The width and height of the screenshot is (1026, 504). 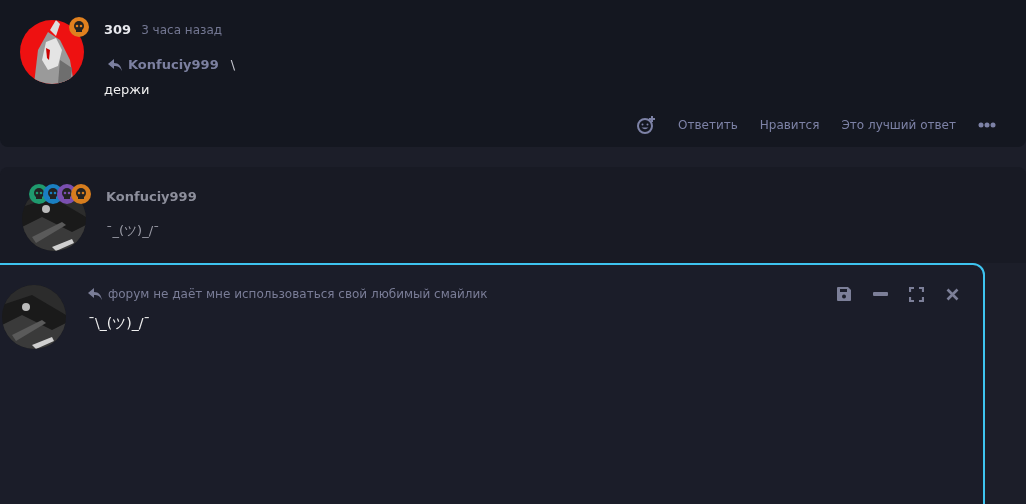 I want to click on author-name: 309, so click(x=118, y=29).